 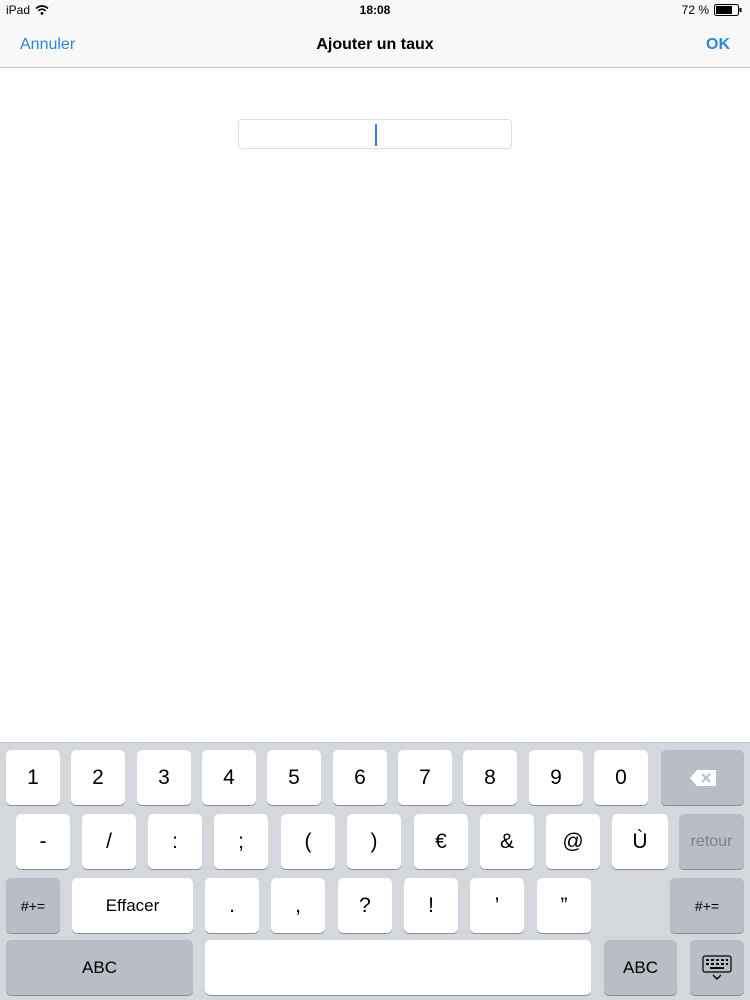 I want to click on key-semicolon: ;, so click(x=241, y=841).